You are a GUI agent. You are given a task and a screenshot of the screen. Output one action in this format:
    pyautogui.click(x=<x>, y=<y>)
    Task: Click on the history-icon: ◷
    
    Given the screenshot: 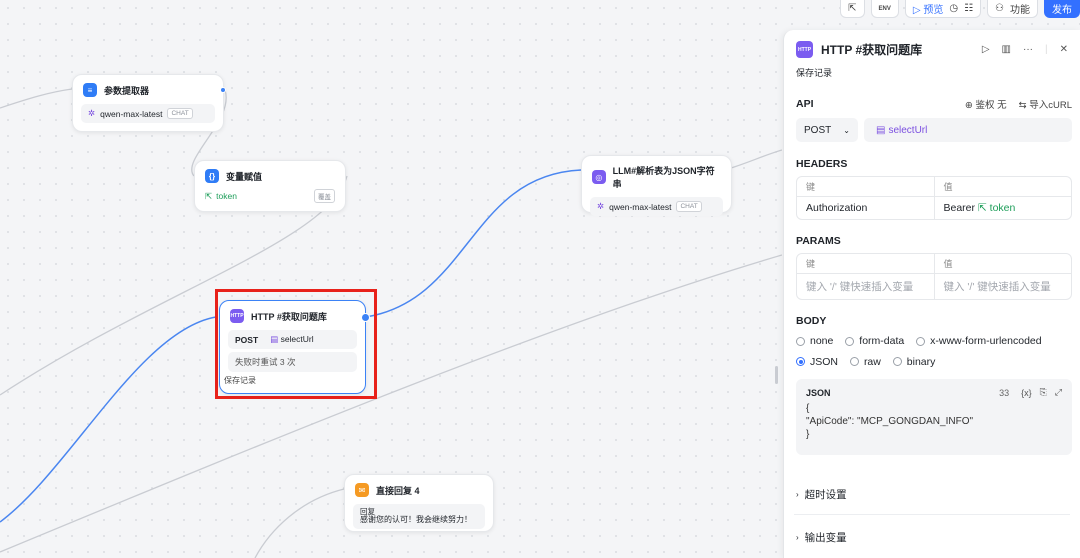 What is the action you would take?
    pyautogui.click(x=953, y=8)
    